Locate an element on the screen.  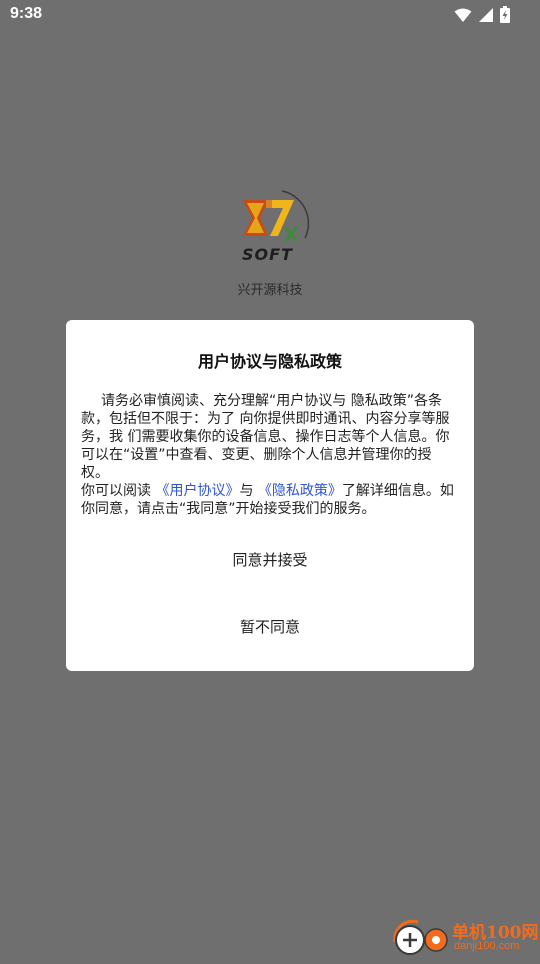
links-prefix: 你可以阅读 is located at coordinates (118, 491).